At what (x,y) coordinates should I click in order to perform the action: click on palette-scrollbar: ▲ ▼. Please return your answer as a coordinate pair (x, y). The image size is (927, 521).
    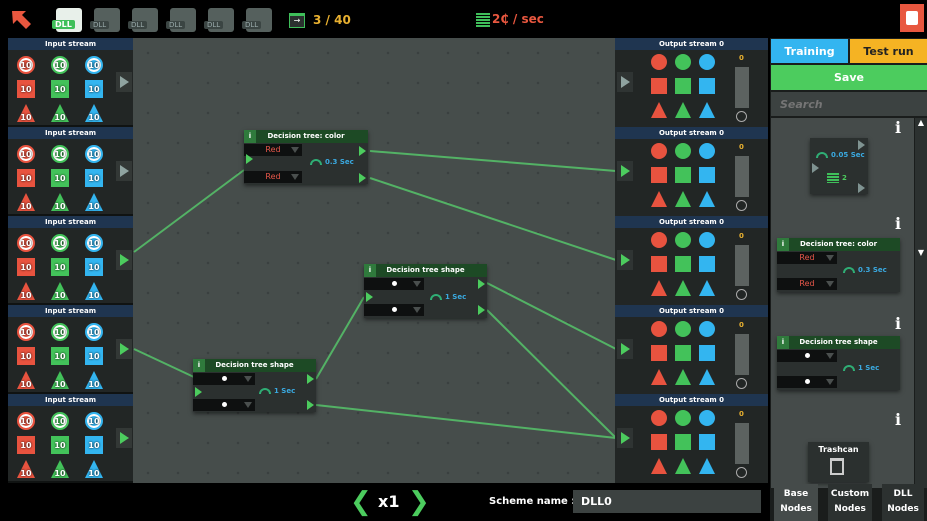
    Looking at the image, I should click on (921, 303).